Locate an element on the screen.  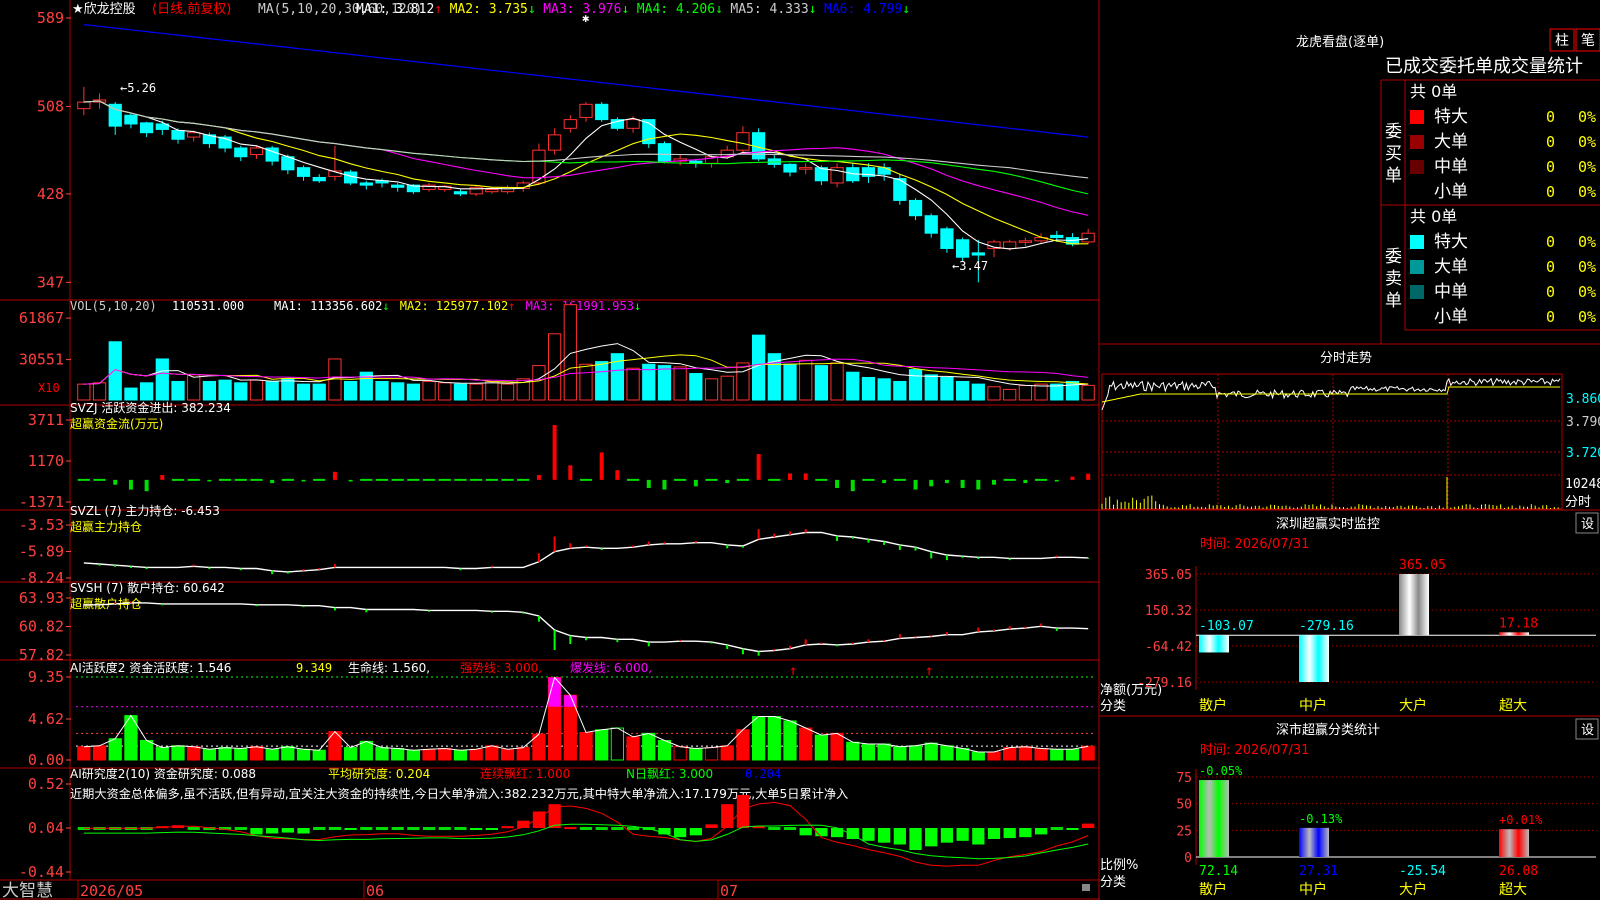
date-label: 07 is located at coordinates (729, 891).